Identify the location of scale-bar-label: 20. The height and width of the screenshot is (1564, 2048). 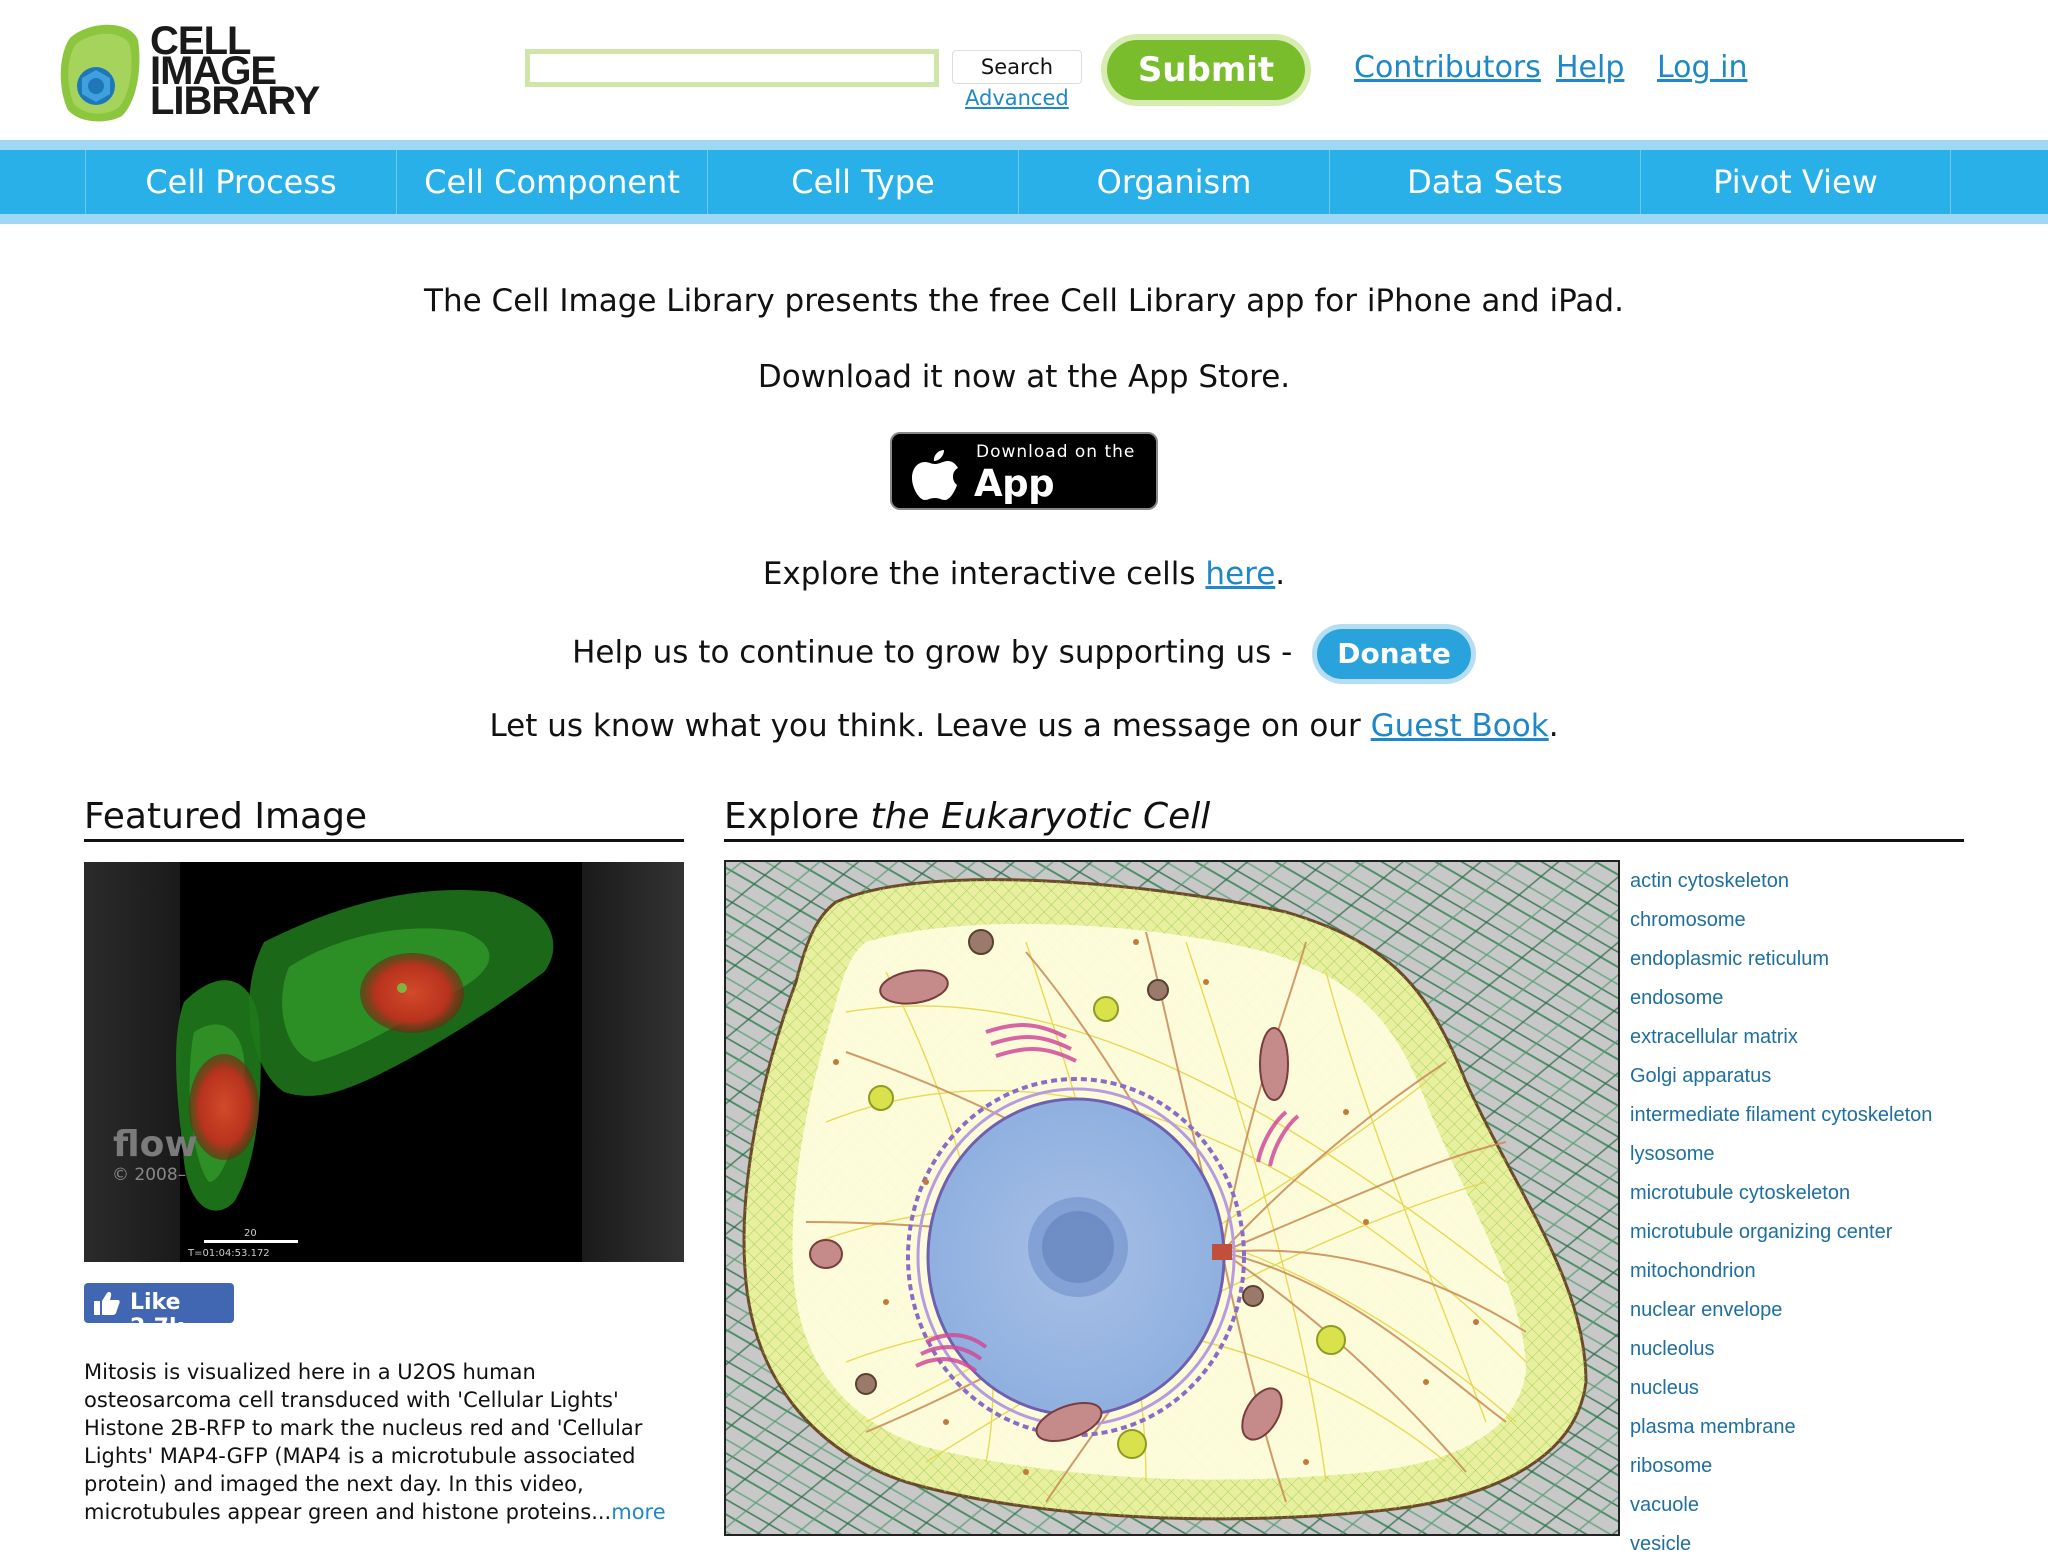
(250, 1233).